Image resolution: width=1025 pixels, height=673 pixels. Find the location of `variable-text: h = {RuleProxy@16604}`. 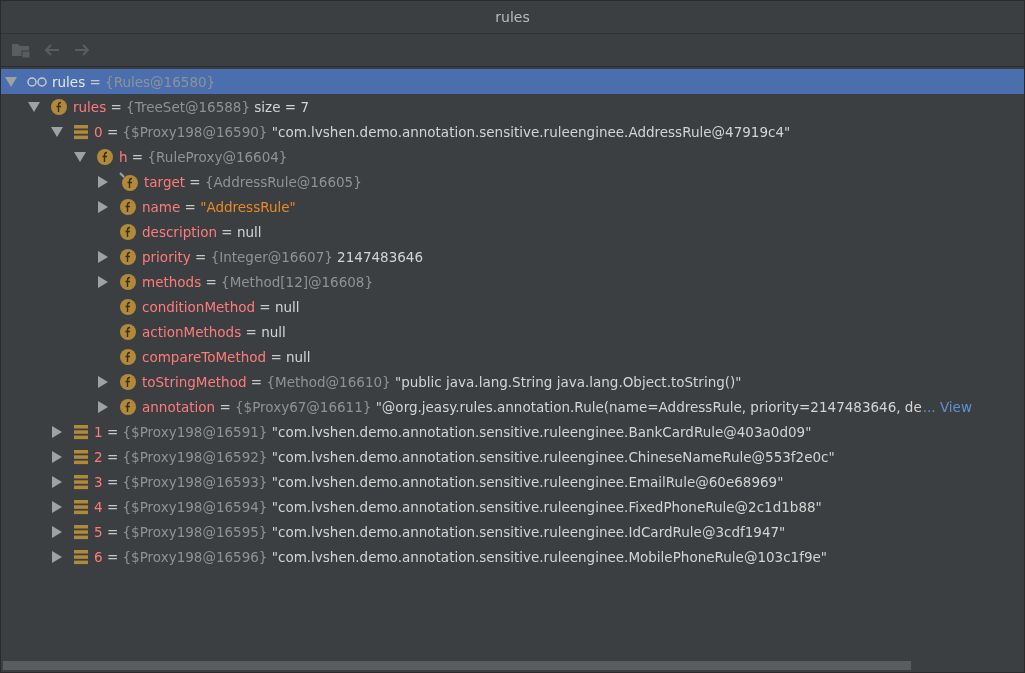

variable-text: h = {RuleProxy@16604} is located at coordinates (203, 156).